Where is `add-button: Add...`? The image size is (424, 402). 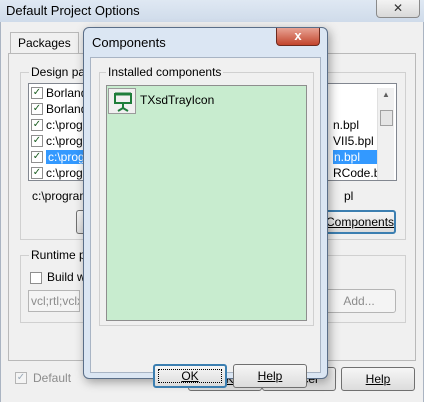 add-button: Add... is located at coordinates (359, 301).